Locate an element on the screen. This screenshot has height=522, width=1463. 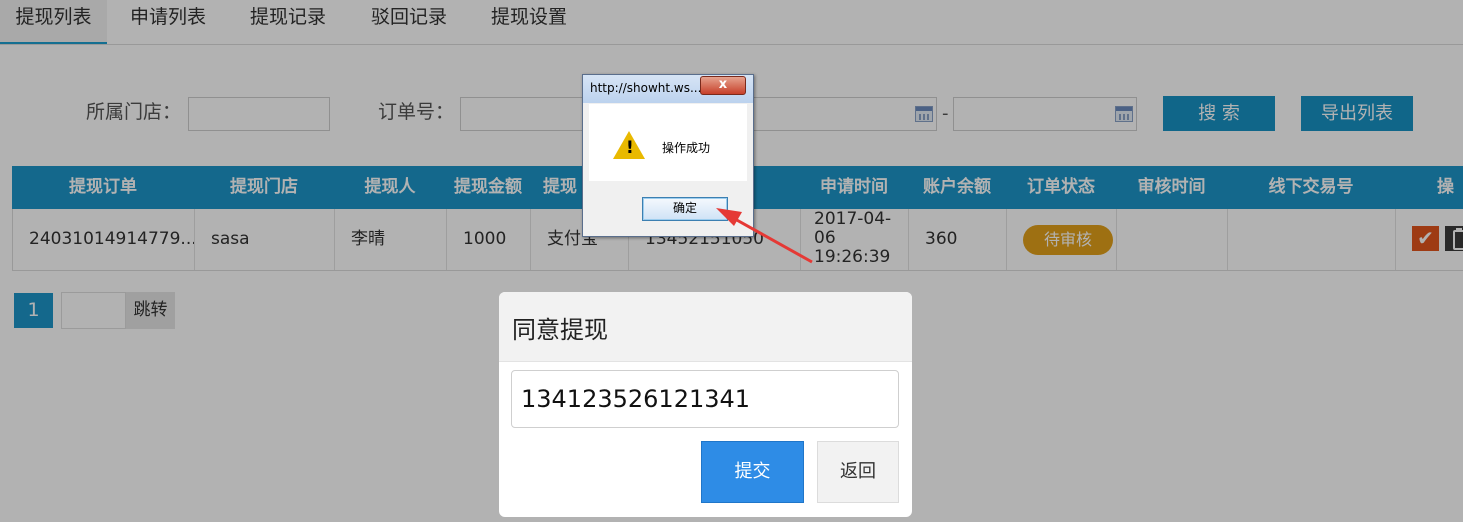
arrow-shaft is located at coordinates (769, 238).